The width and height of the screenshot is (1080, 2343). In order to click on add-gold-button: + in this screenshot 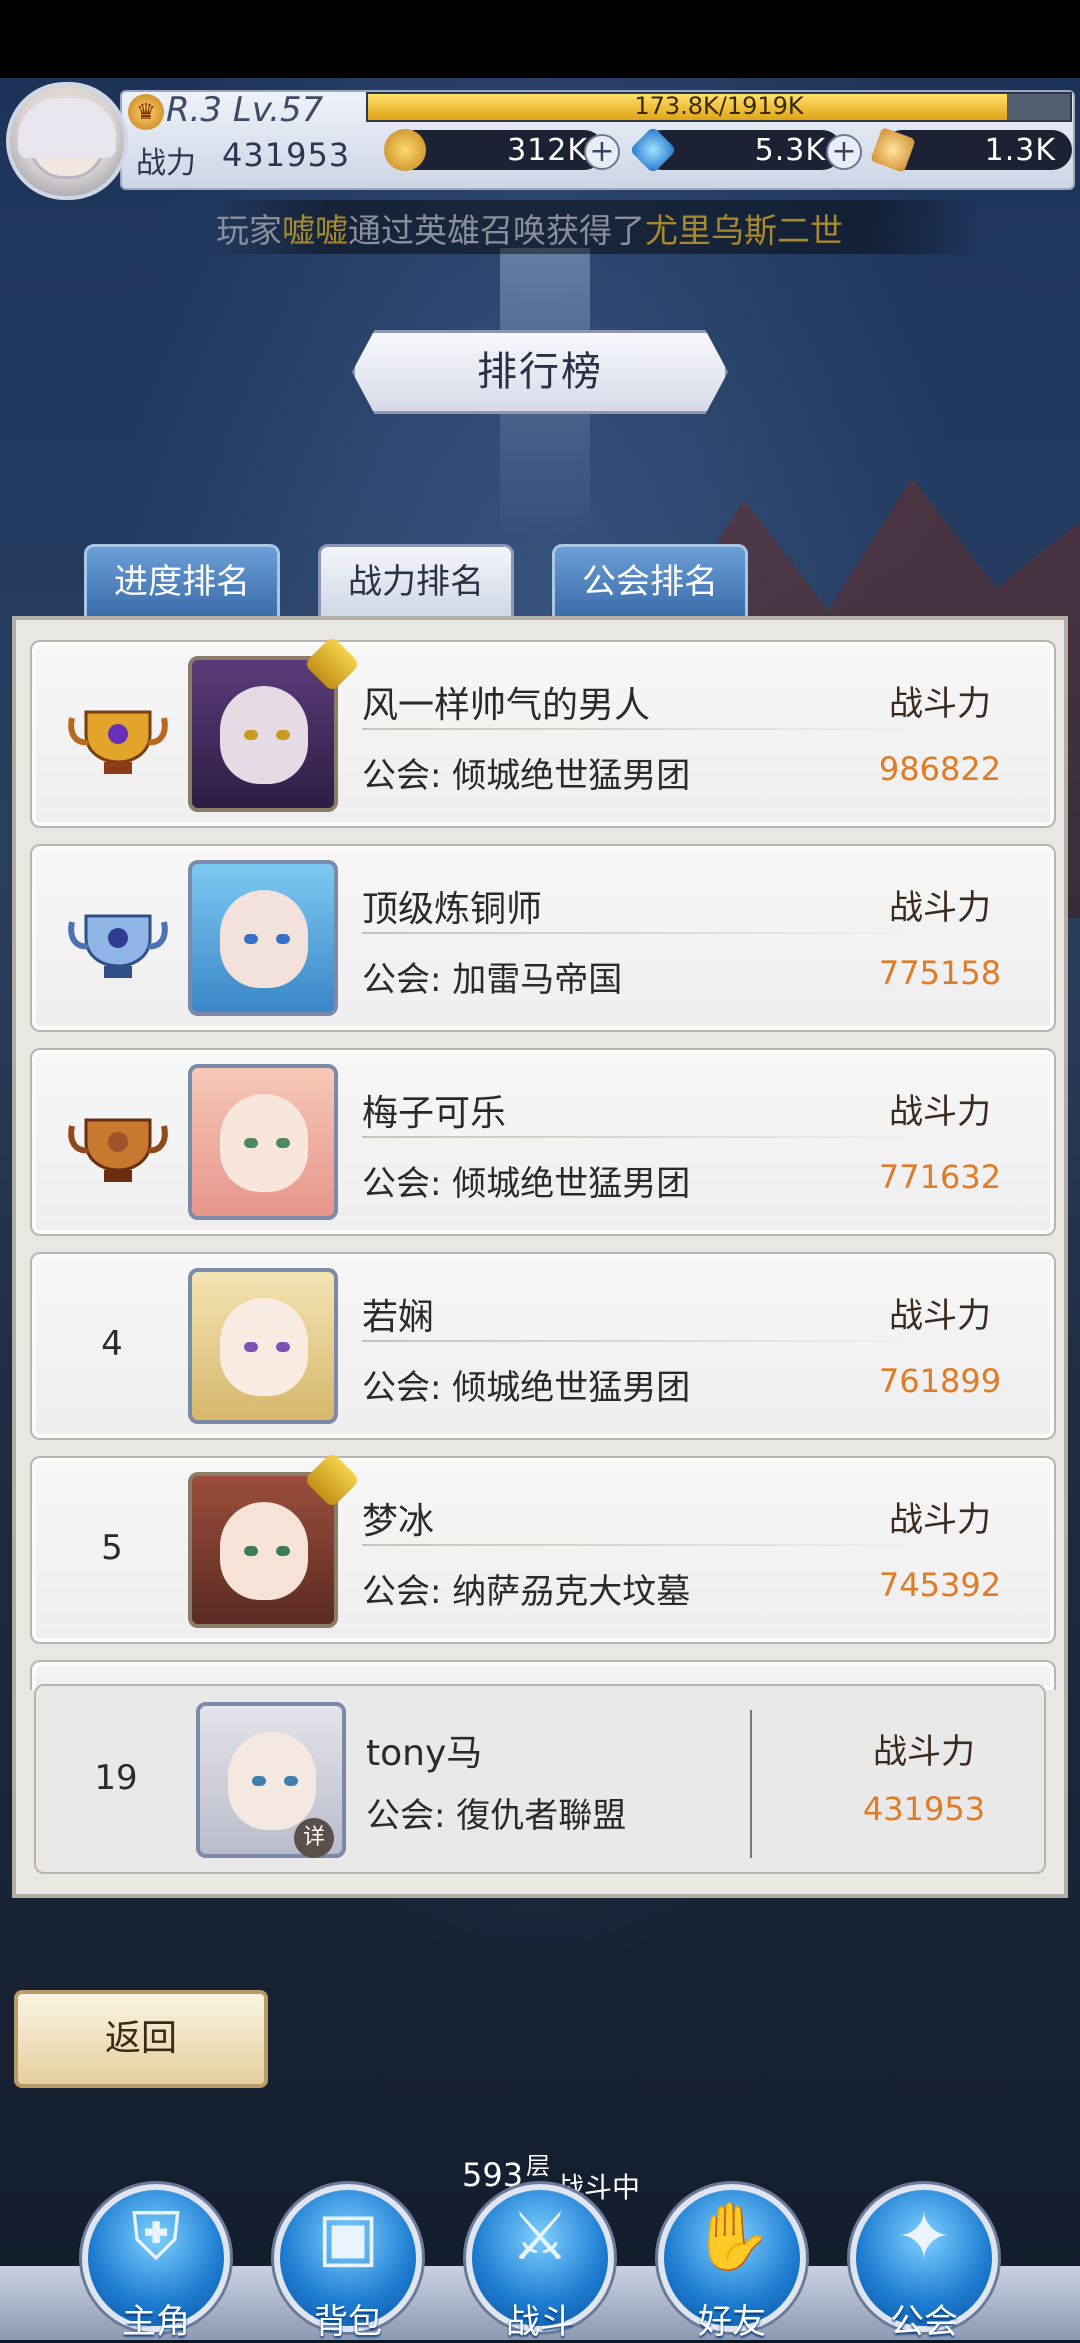, I will do `click(602, 152)`.